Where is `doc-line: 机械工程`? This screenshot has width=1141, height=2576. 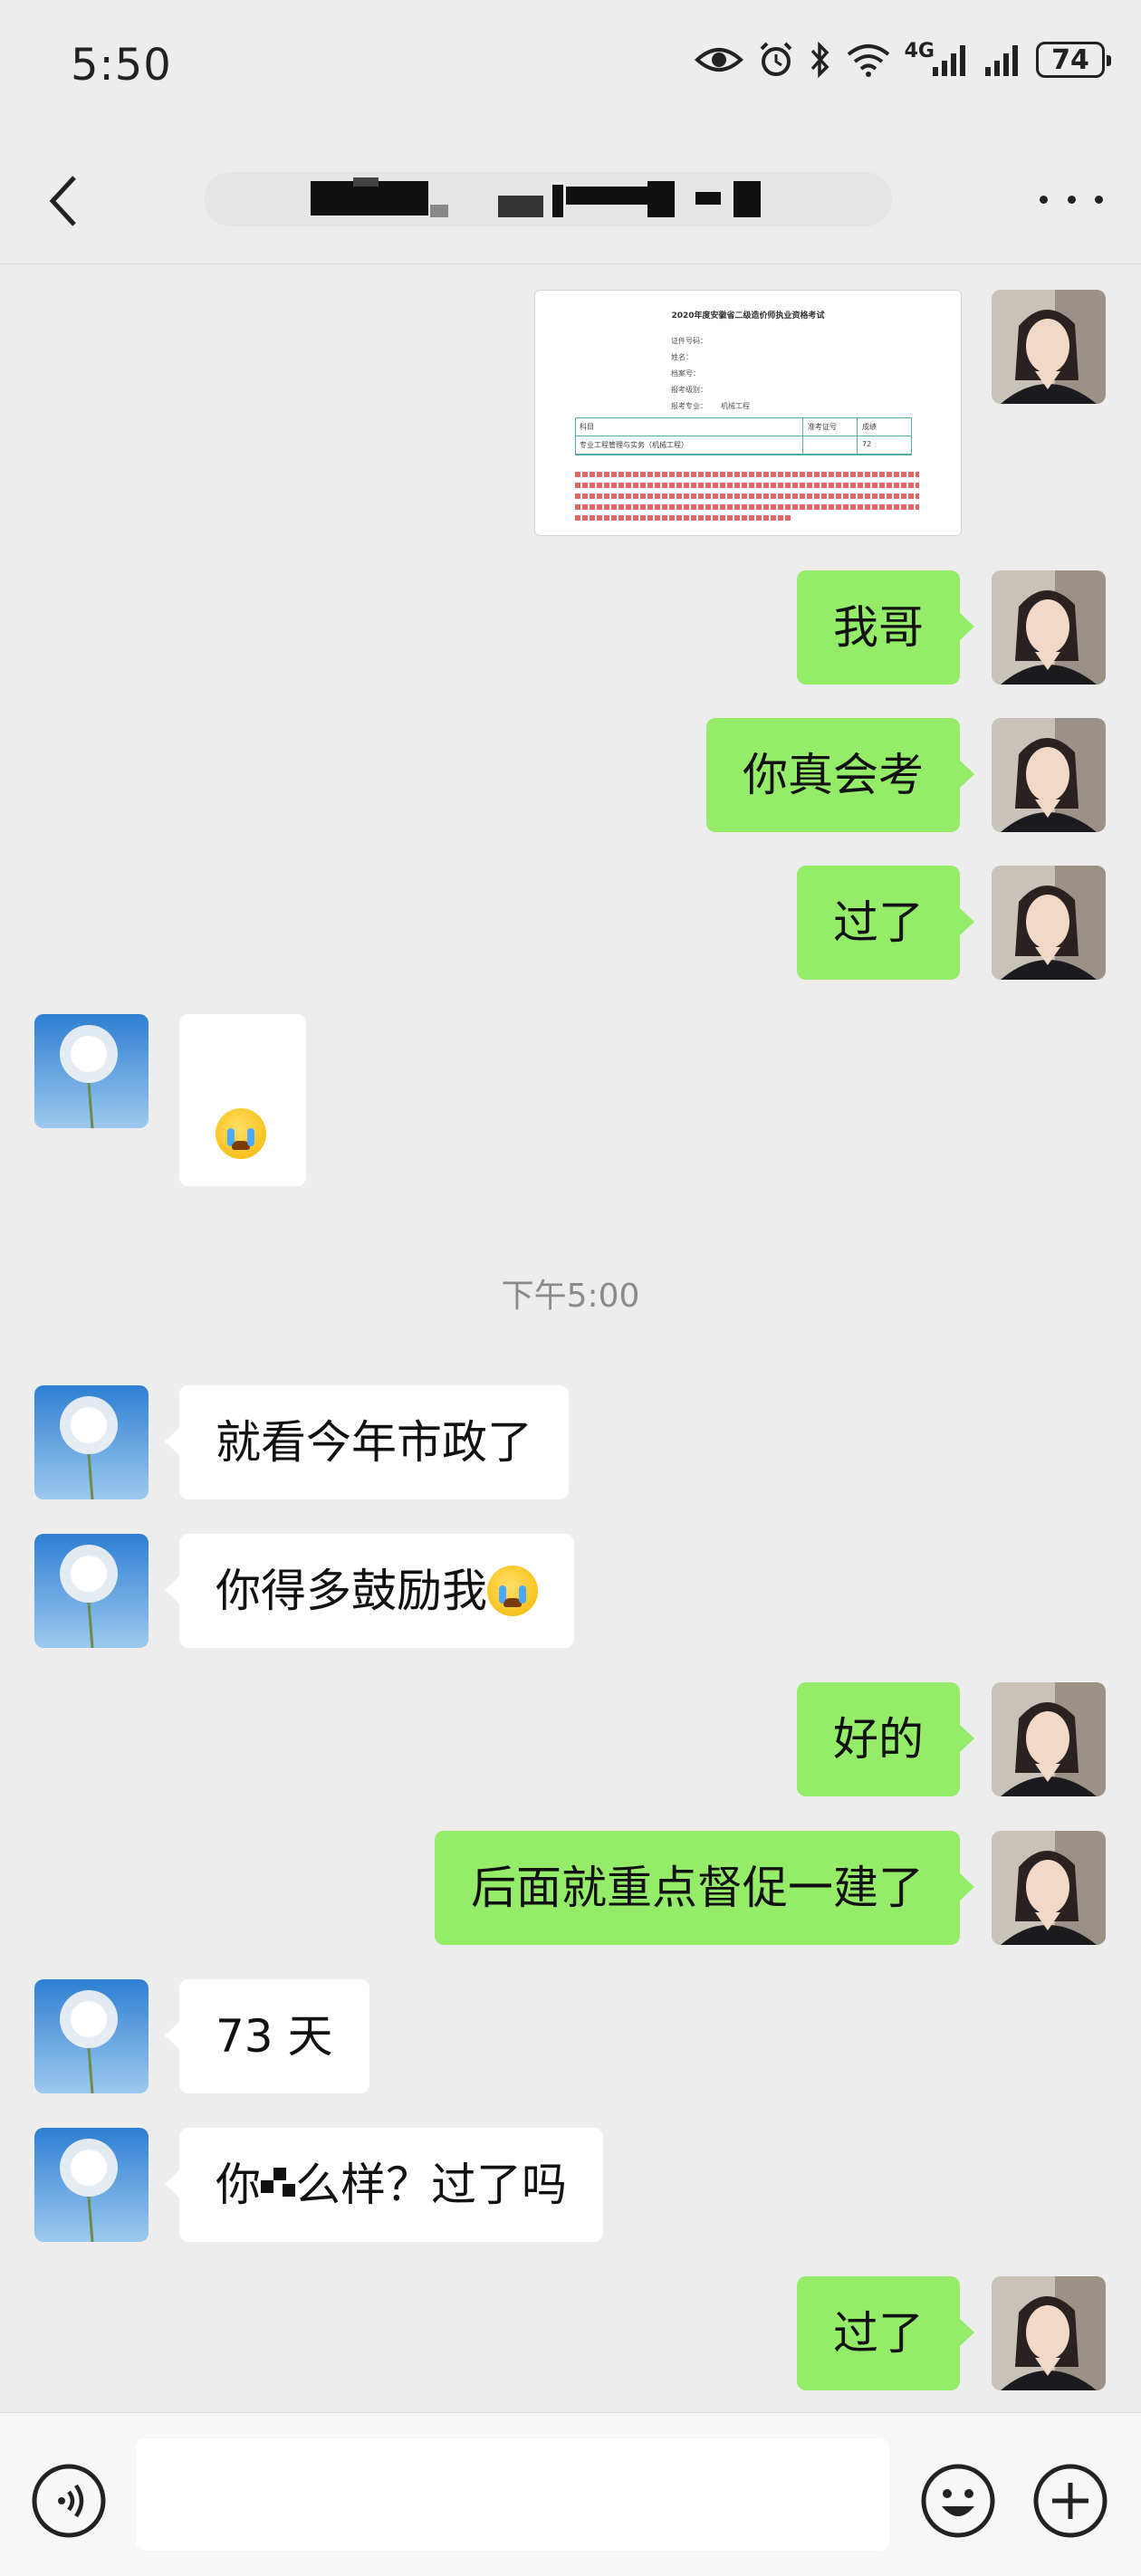
doc-line: 机械工程 is located at coordinates (735, 406).